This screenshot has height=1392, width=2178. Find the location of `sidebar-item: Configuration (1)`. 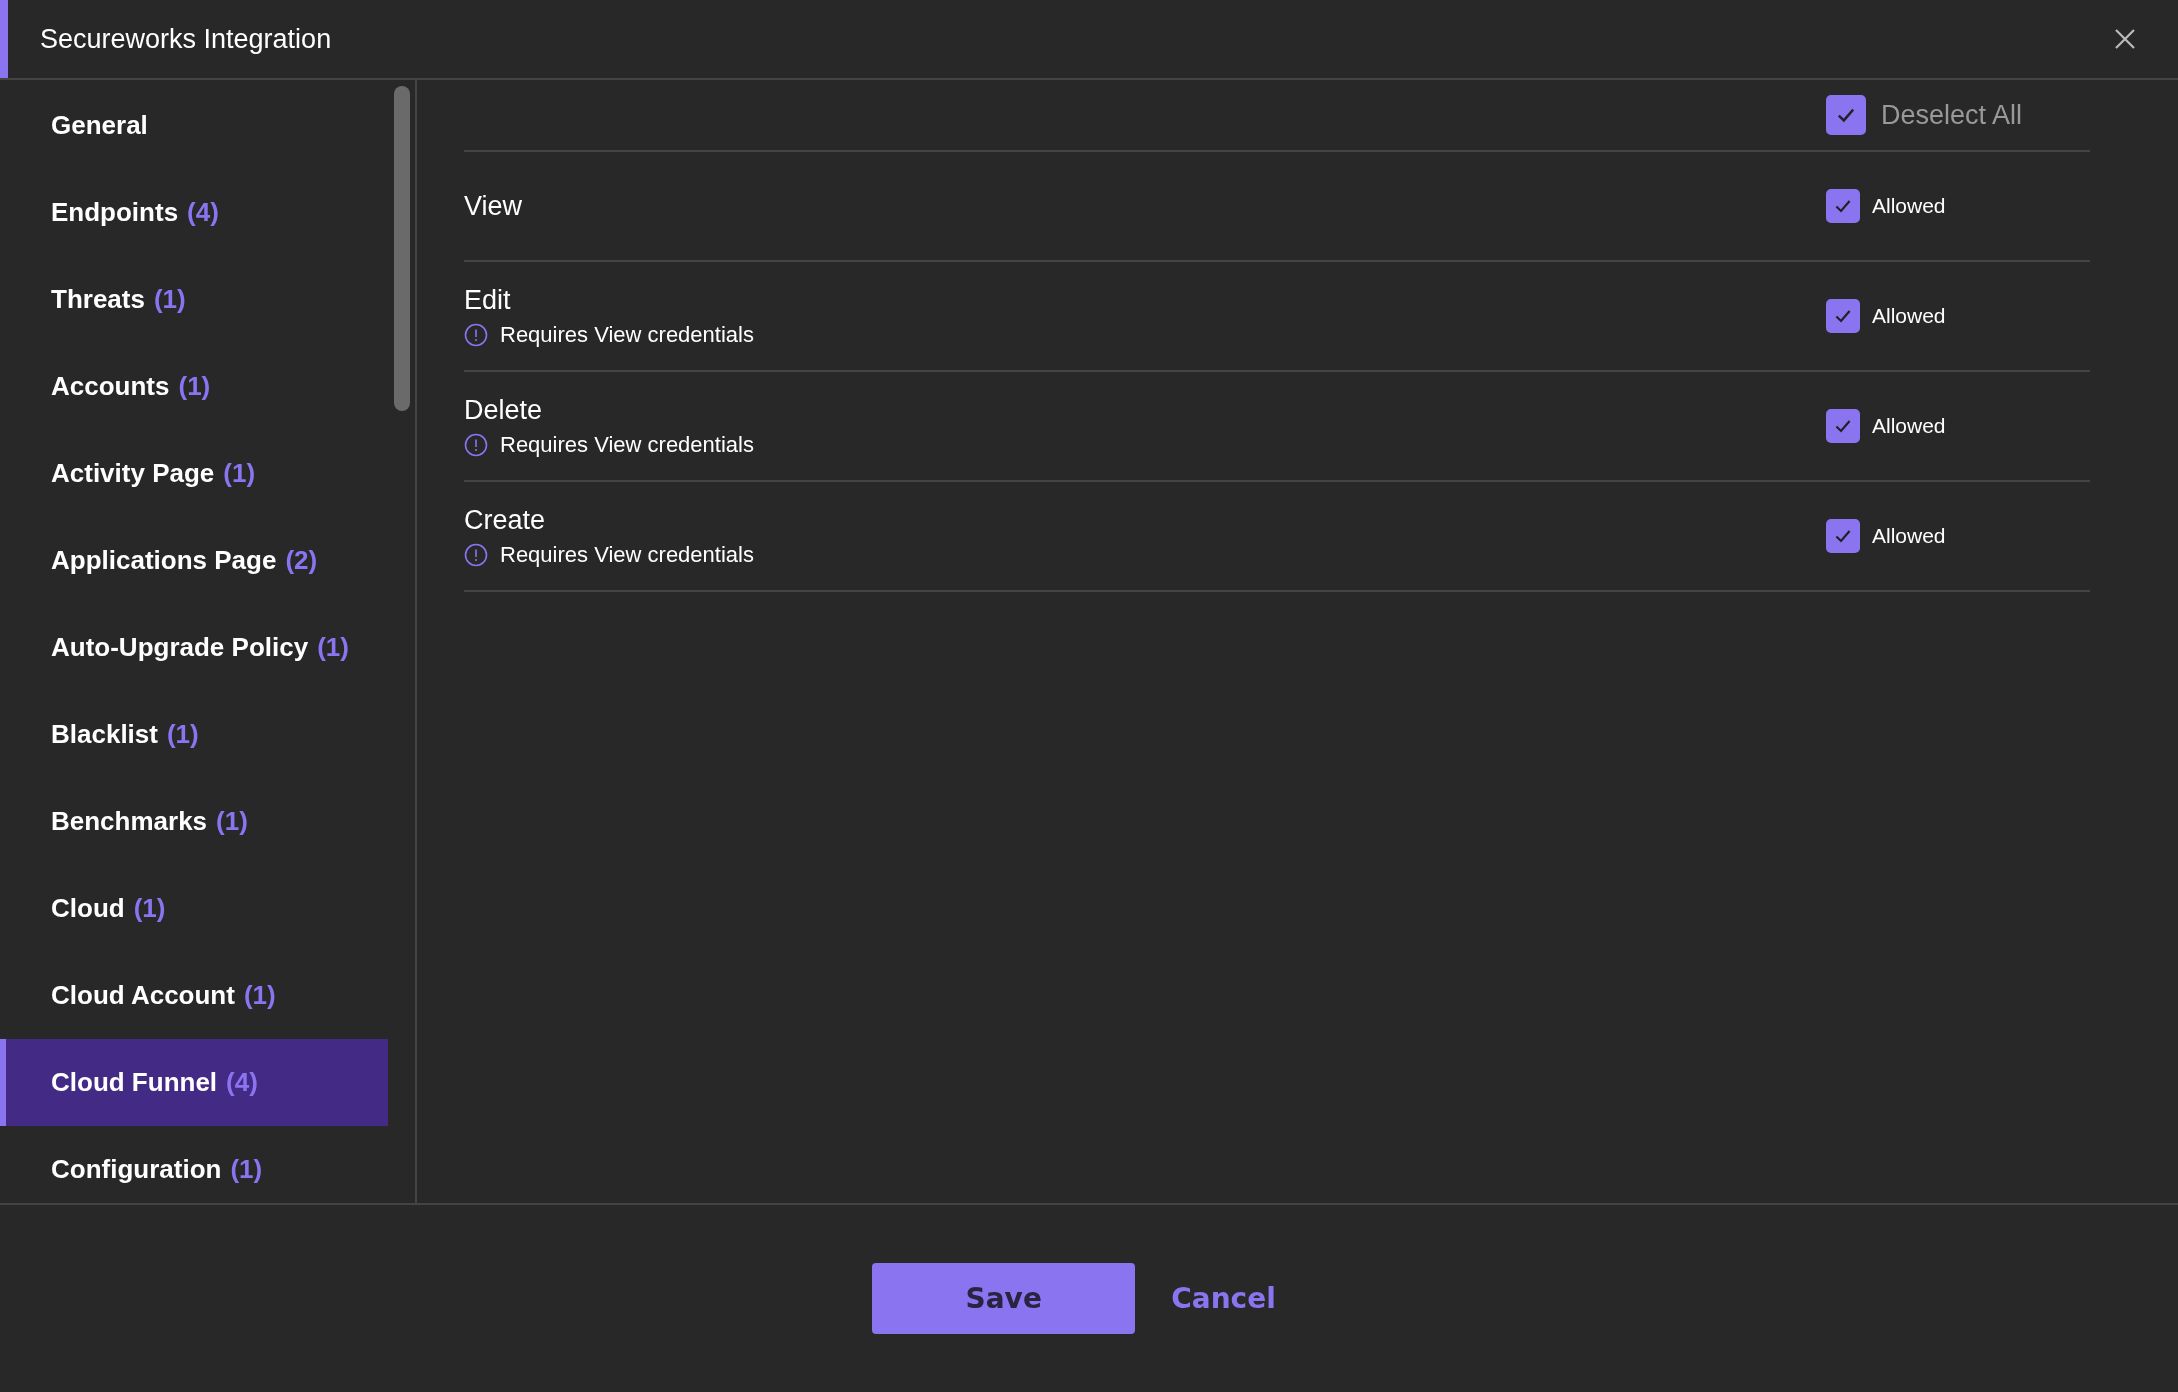

sidebar-item: Configuration (1) is located at coordinates (194, 1164).